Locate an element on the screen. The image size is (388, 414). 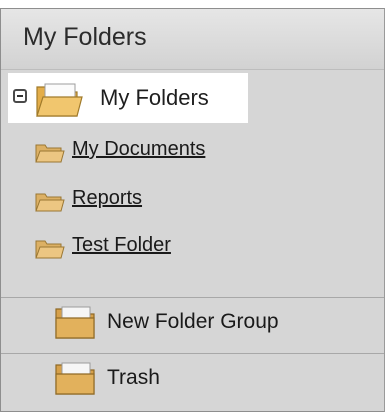
panel-header: My Folders is located at coordinates (192, 39).